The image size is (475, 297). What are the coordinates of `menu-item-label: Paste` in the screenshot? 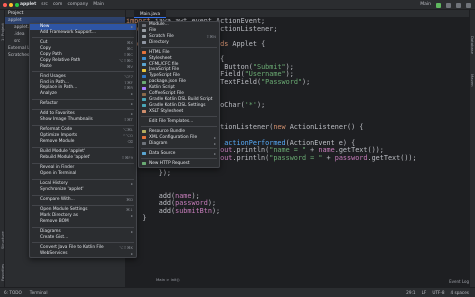 It's located at (46, 66).